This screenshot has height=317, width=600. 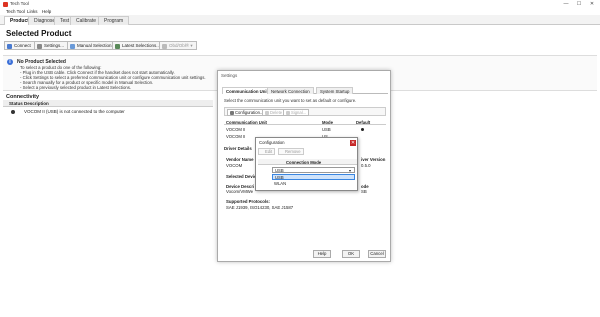 What do you see at coordinates (300, 20) in the screenshot?
I see `main-tabs: Product Diagnose Test Calibrate Program` at bounding box center [300, 20].